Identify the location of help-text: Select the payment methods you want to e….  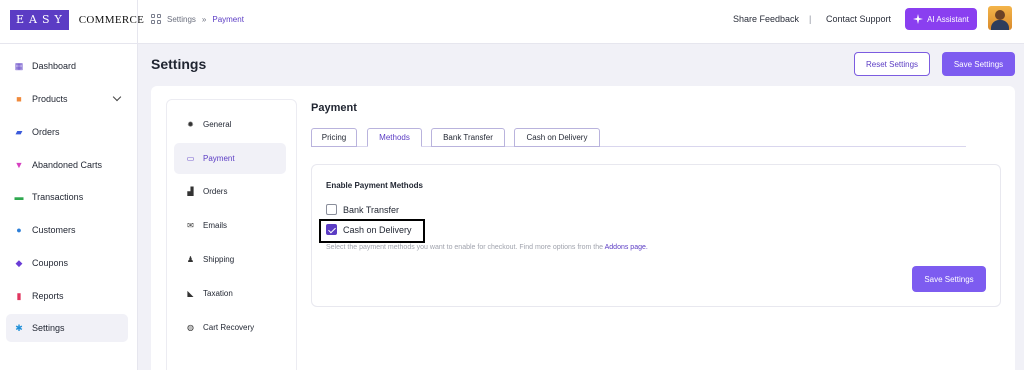
(487, 247).